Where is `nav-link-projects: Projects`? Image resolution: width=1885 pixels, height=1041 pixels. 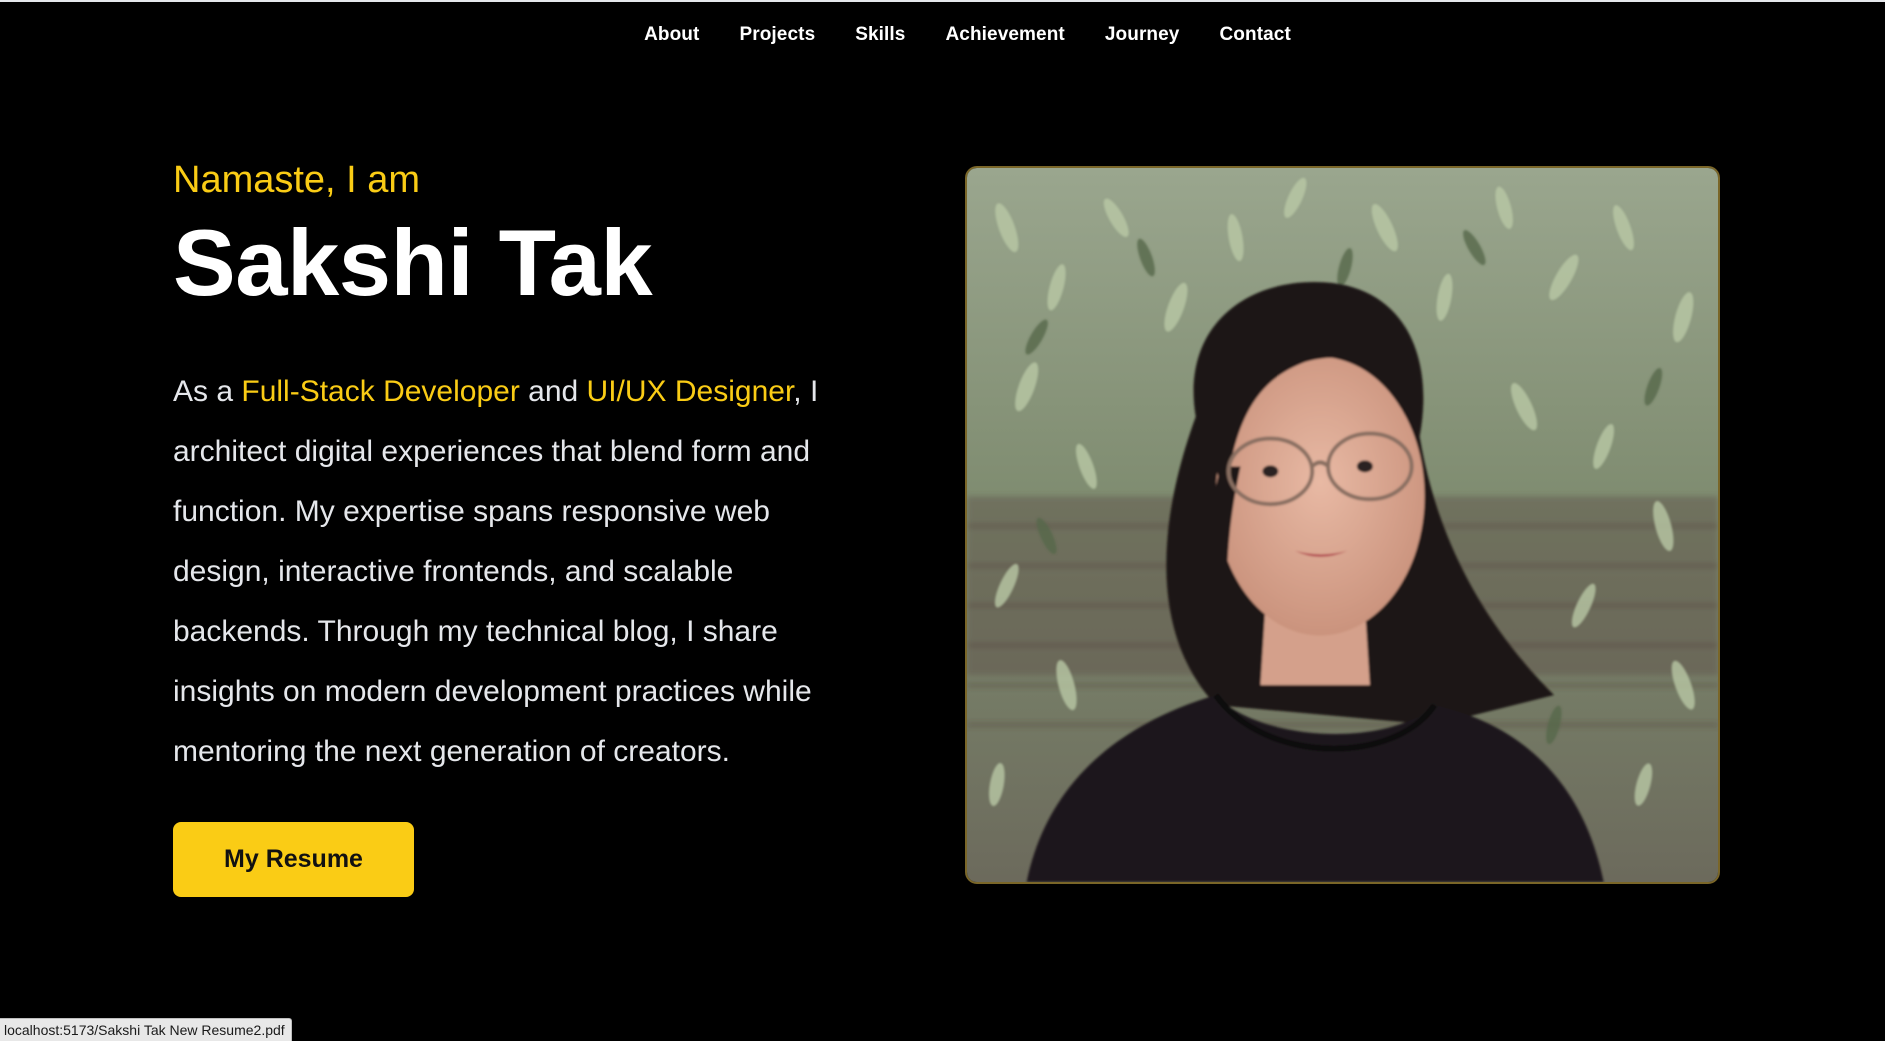
nav-link-projects: Projects is located at coordinates (777, 34).